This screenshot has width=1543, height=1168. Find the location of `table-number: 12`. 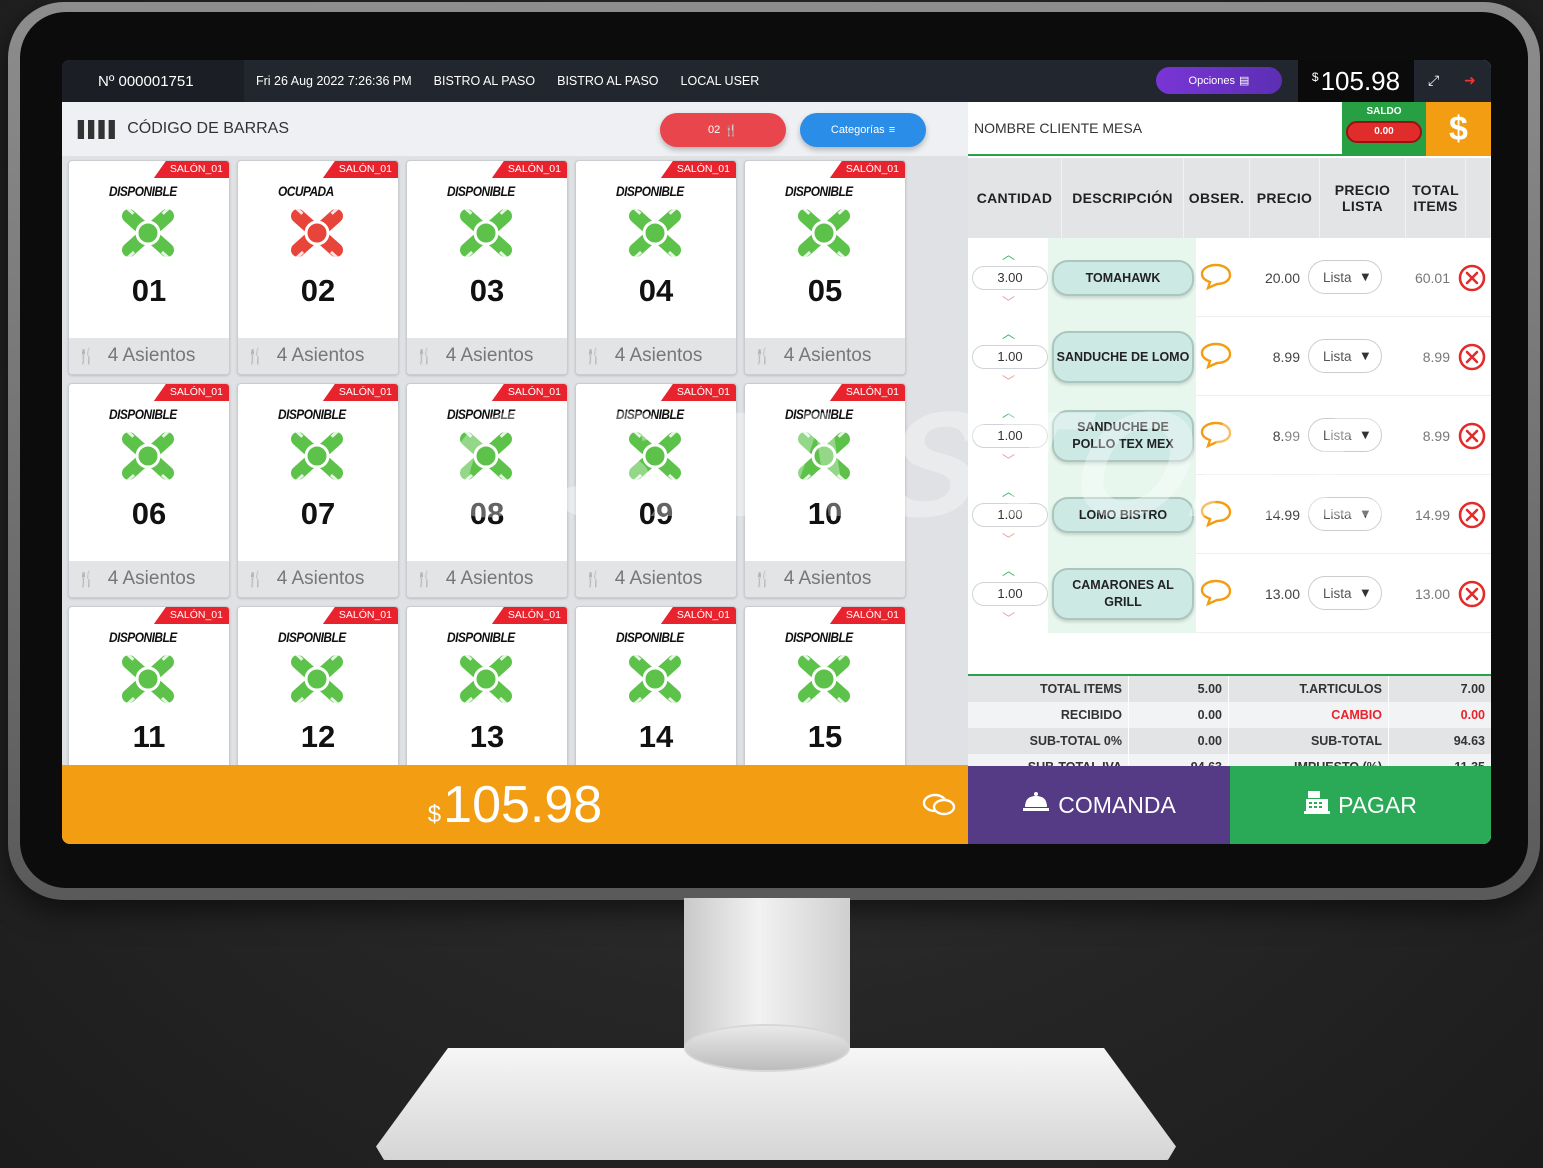

table-number: 12 is located at coordinates (318, 736).